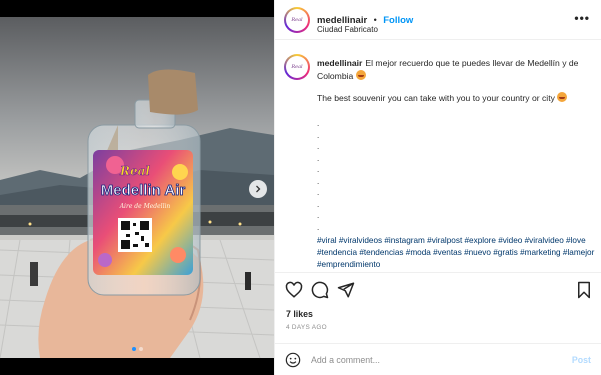 This screenshot has height=375, width=601. I want to click on caption-dots: . . . . . . . . . ., so click(318, 175).